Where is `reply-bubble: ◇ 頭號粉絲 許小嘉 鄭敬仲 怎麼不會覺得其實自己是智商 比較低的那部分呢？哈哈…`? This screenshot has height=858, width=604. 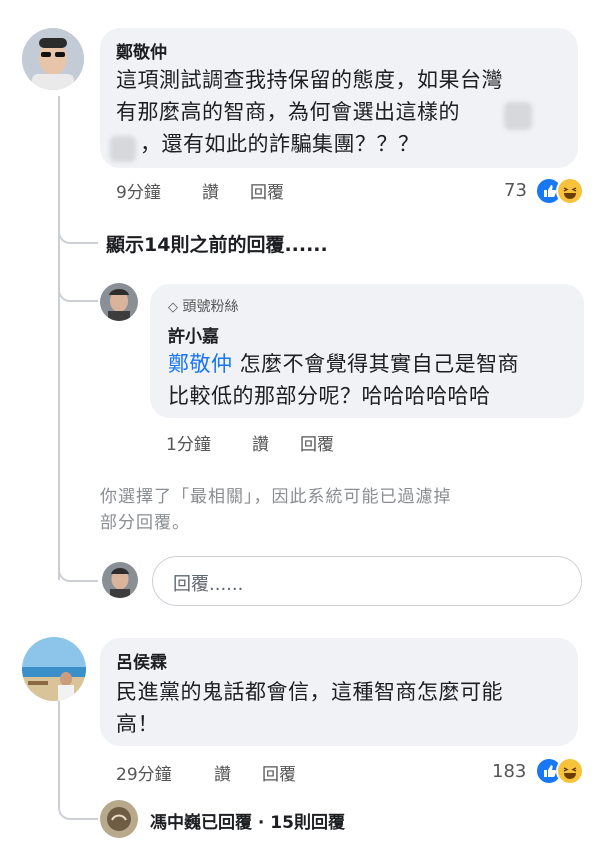 reply-bubble: ◇ 頭號粉絲 許小嘉 鄭敬仲 怎麼不會覺得其實自己是智商 比較低的那部分呢？哈哈… is located at coordinates (367, 351).